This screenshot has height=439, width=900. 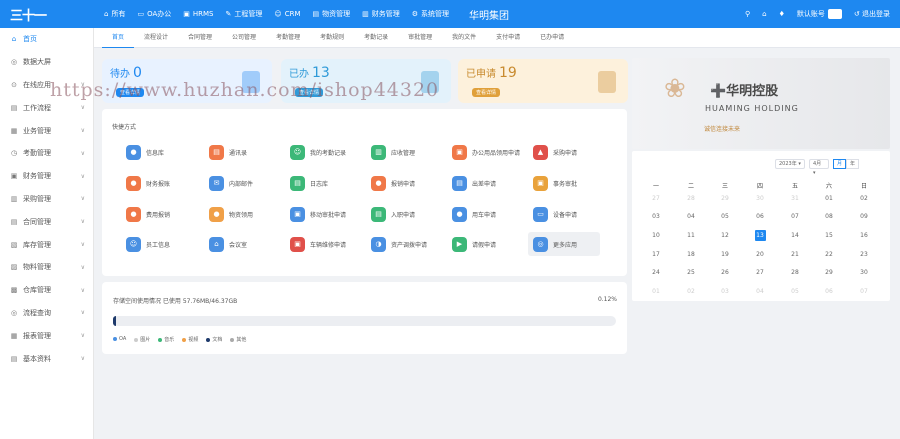 What do you see at coordinates (864, 254) in the screenshot?
I see `calendar-day: 23` at bounding box center [864, 254].